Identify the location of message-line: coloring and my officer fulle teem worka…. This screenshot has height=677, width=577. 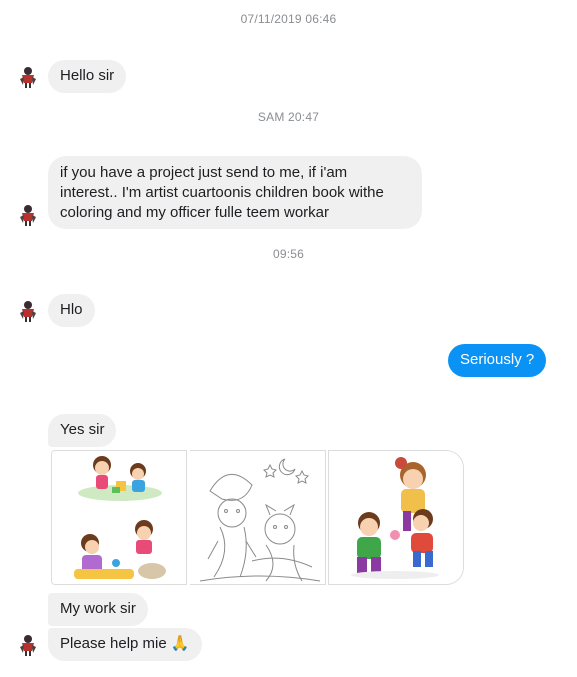
(195, 212).